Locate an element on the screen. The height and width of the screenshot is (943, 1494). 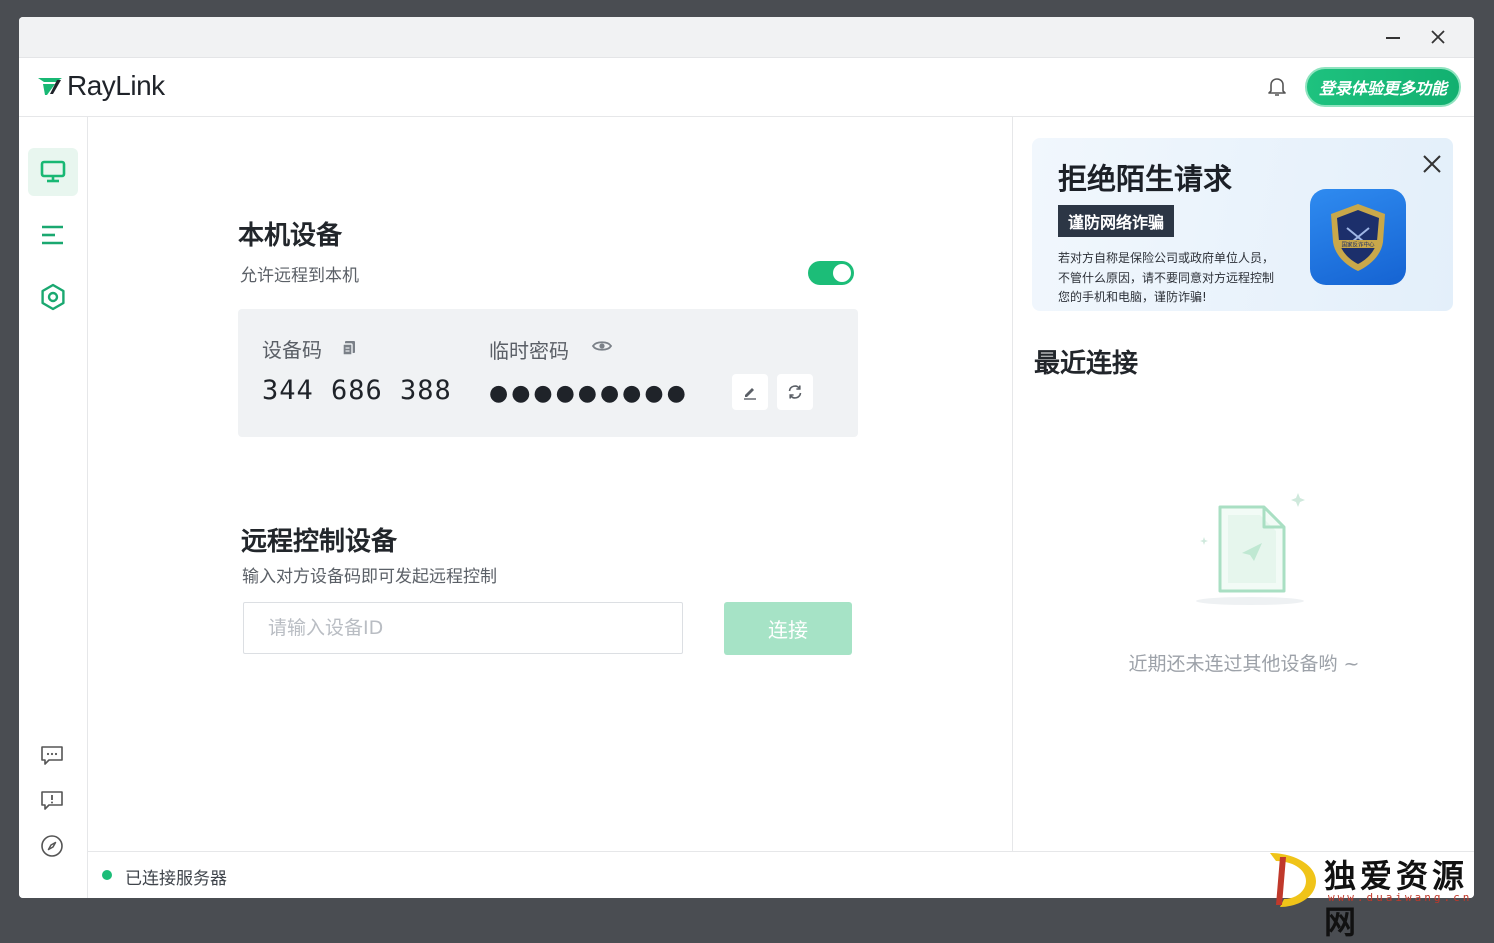
edit-password-button is located at coordinates (750, 392).